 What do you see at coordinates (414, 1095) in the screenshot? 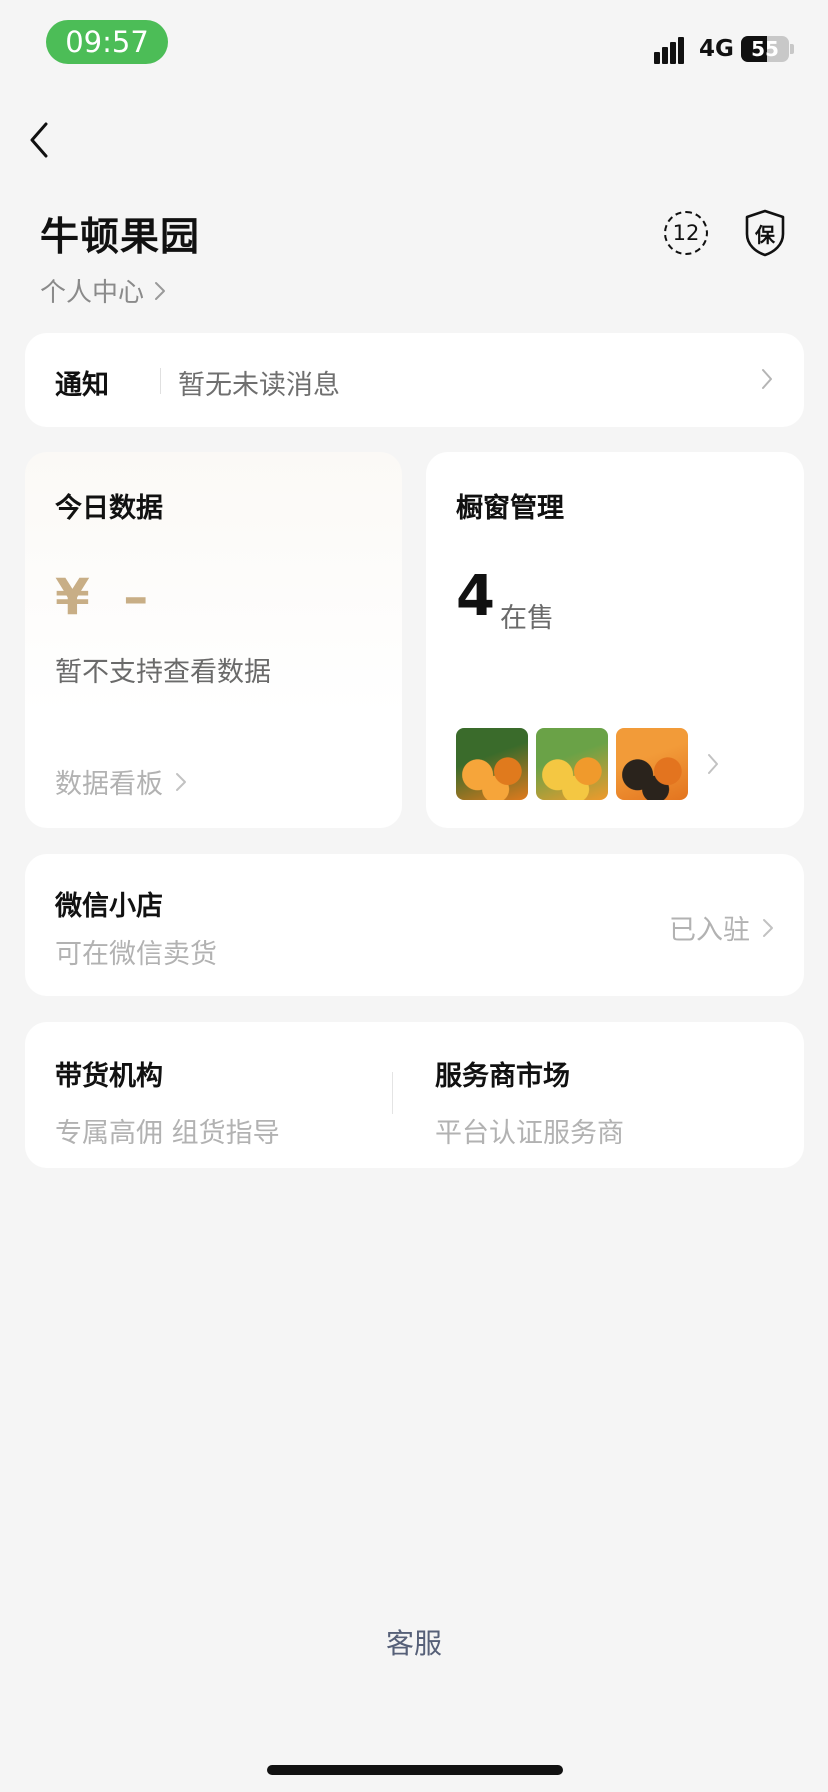
I see `services-card: 带货机构 专属高佣 组货指导 服务商市场 平台认证服务商` at bounding box center [414, 1095].